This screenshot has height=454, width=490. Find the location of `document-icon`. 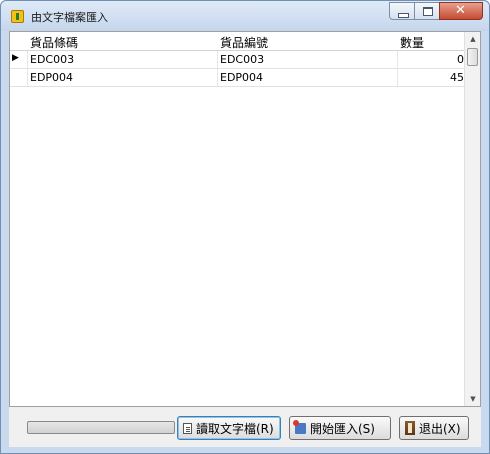

document-icon is located at coordinates (187, 428).